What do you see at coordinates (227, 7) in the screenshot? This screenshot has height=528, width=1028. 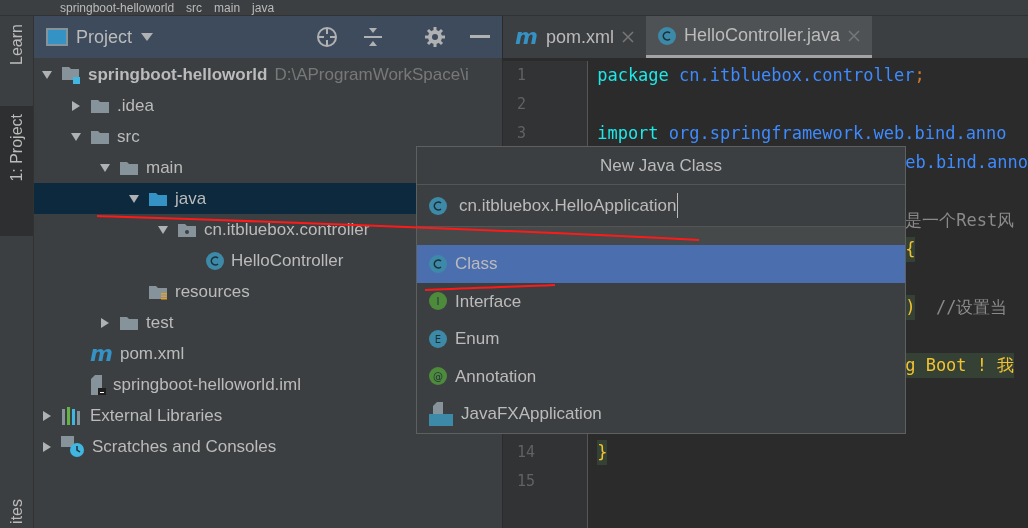 I see `breadcrumb-item: main` at bounding box center [227, 7].